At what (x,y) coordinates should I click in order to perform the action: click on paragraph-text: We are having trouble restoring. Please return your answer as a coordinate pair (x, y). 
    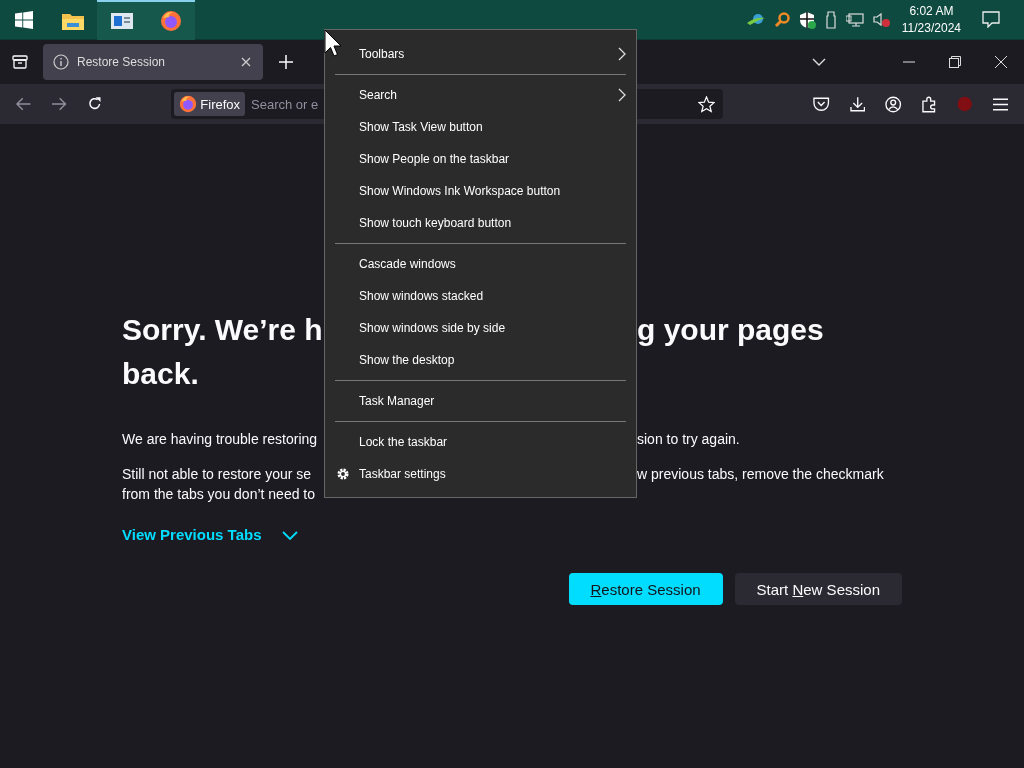
    Looking at the image, I should click on (220, 439).